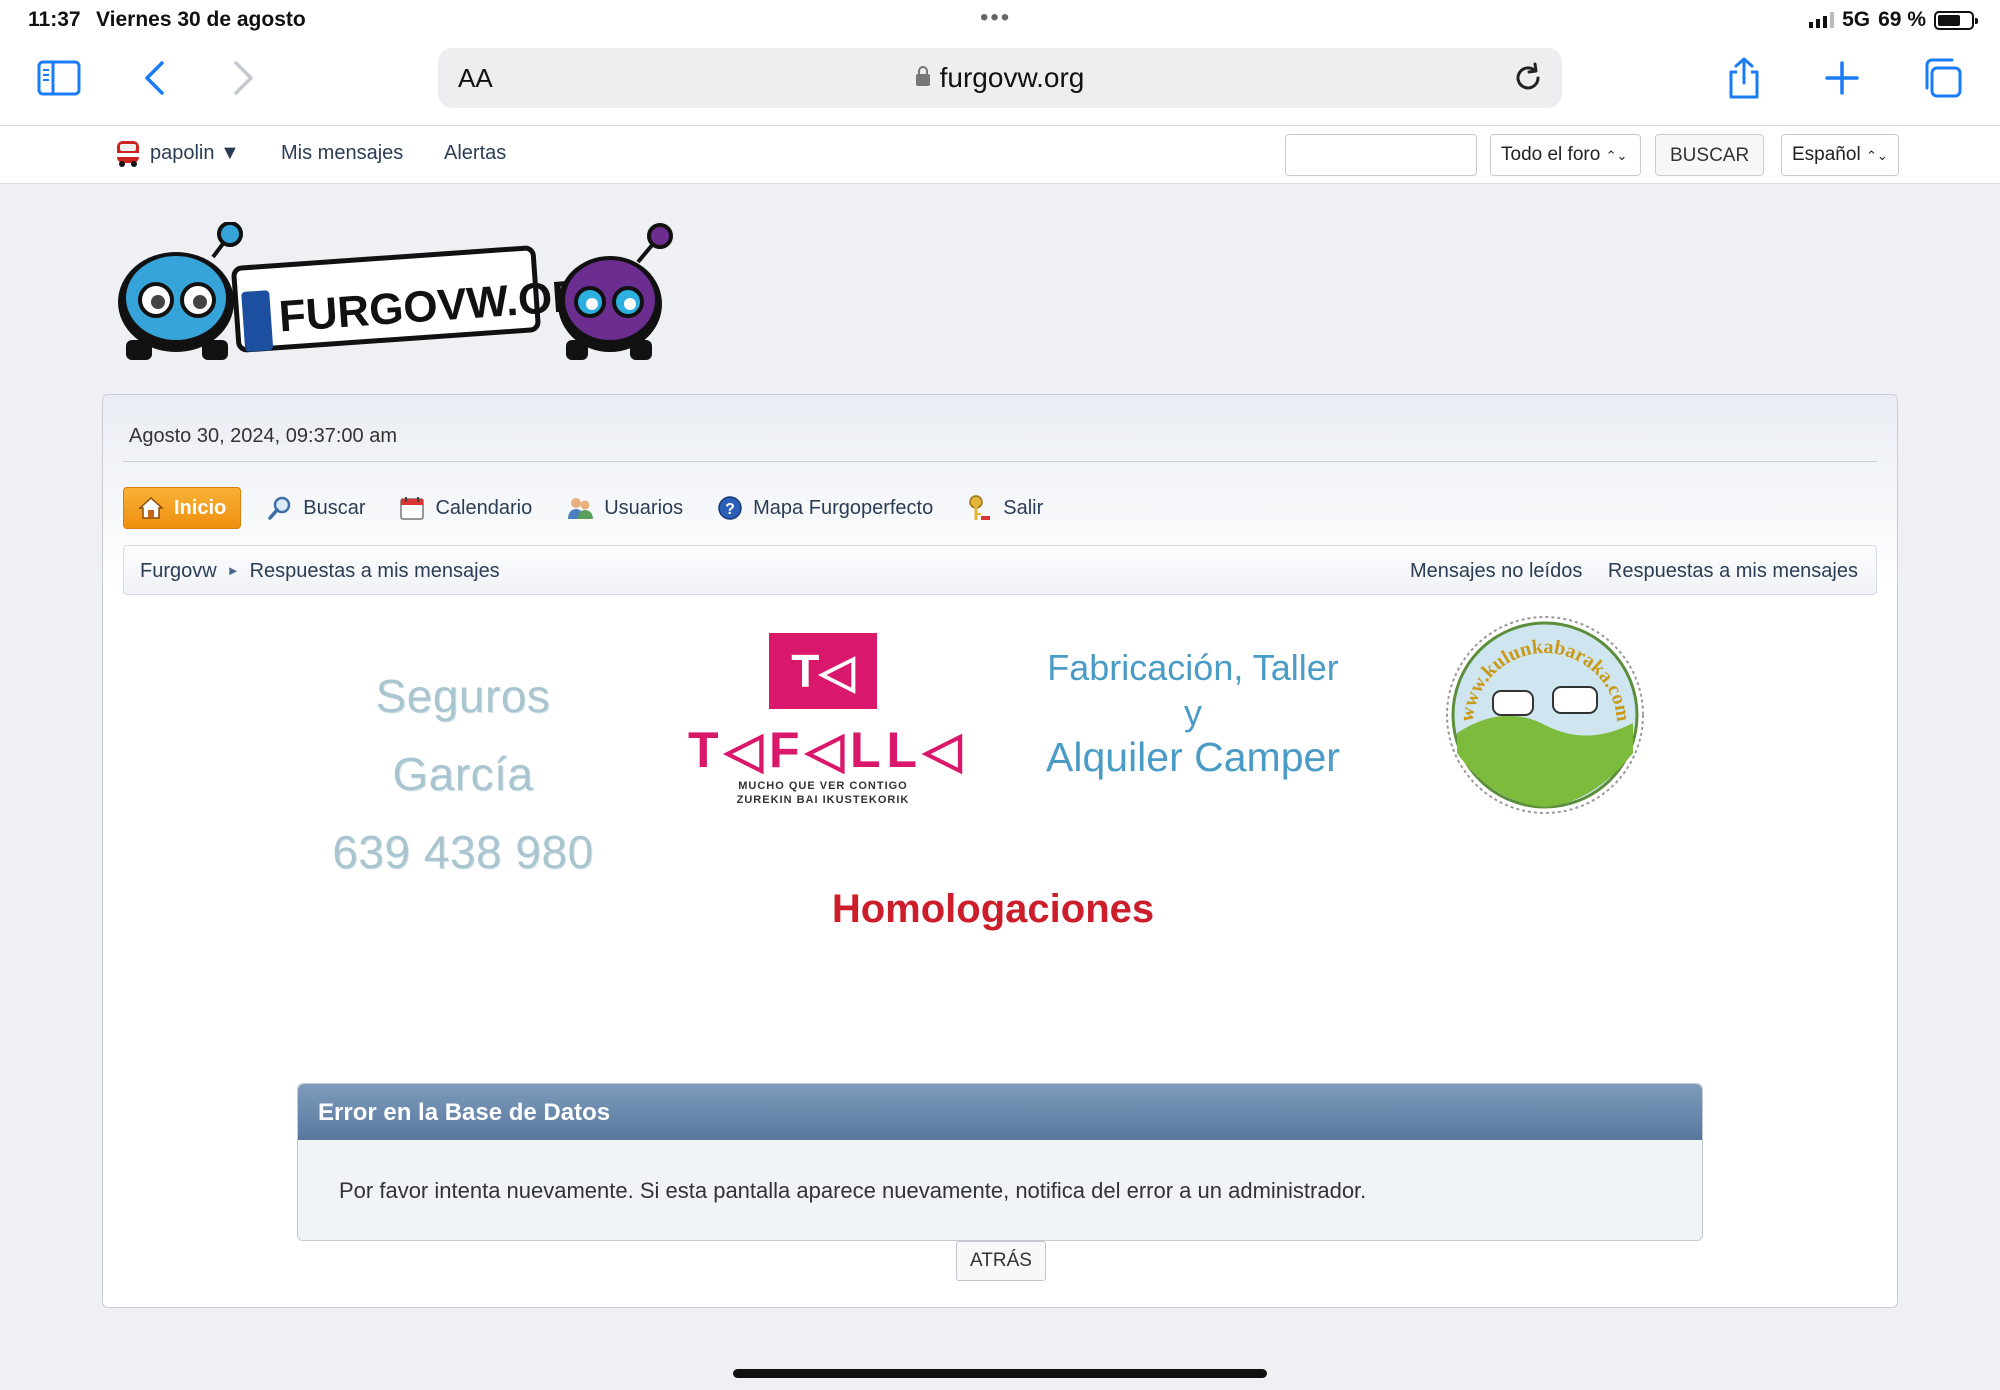 The width and height of the screenshot is (2000, 1390). Describe the element at coordinates (342, 153) in the screenshot. I see `my-messages-link: Mis mensajes` at that location.